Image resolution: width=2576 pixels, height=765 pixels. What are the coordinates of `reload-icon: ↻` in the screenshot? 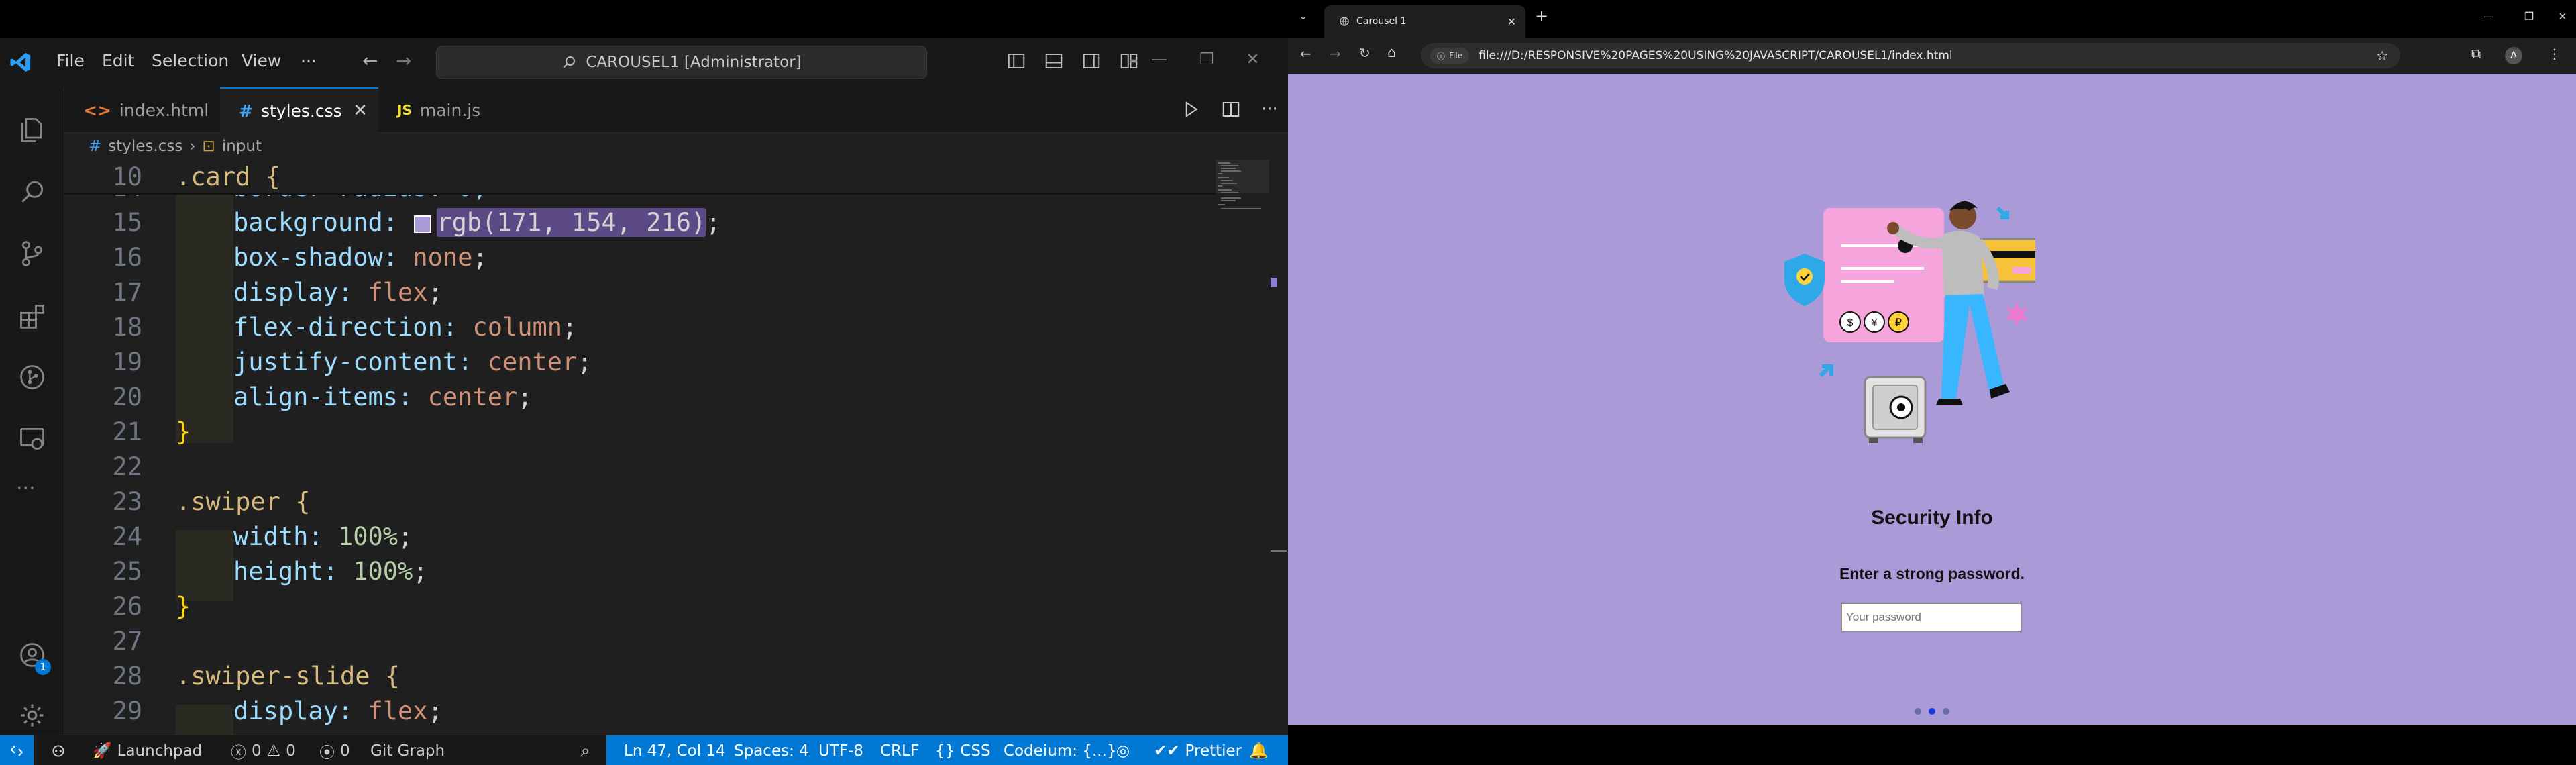 It's located at (1365, 53).